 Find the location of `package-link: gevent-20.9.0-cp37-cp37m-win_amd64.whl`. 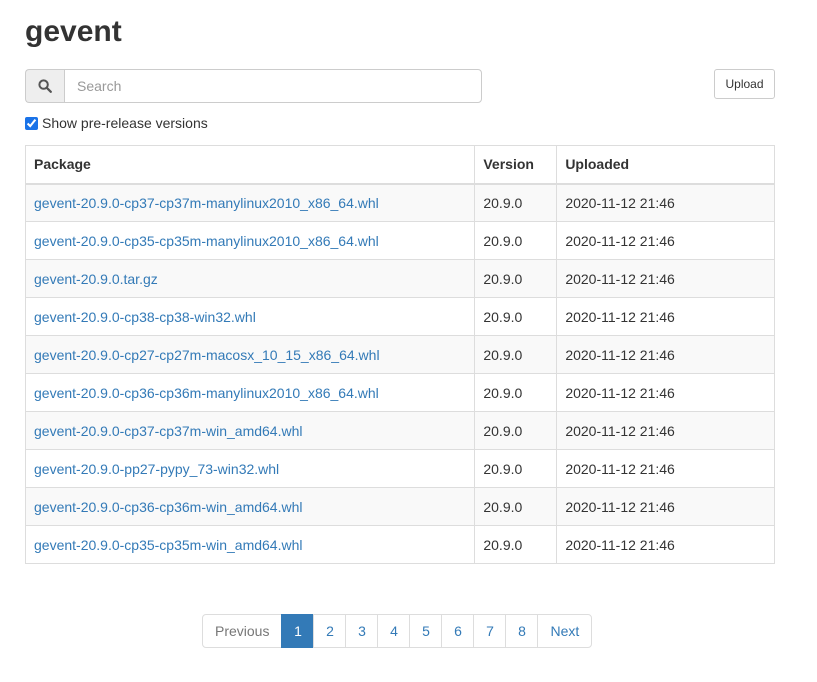

package-link: gevent-20.9.0-cp37-cp37m-win_amd64.whl is located at coordinates (168, 431).